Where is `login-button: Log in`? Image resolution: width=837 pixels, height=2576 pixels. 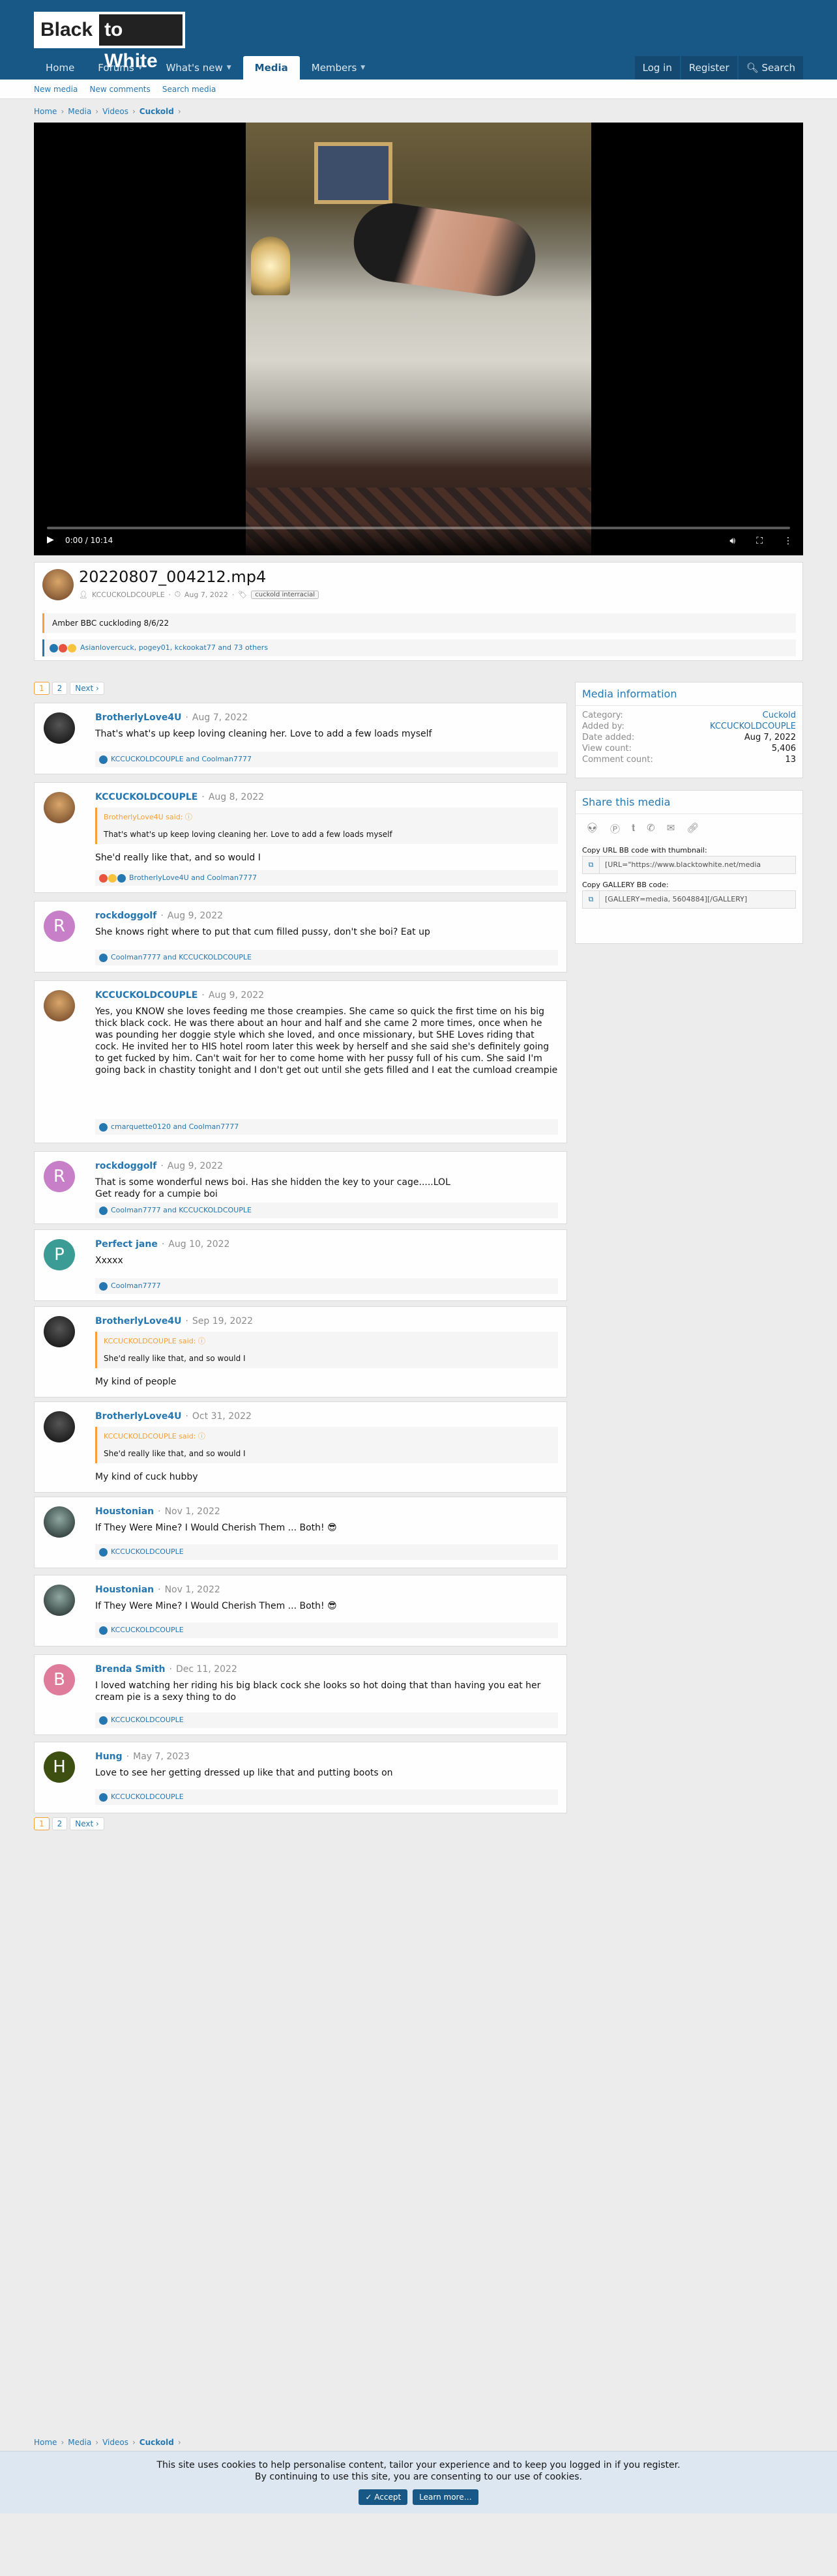 login-button: Log in is located at coordinates (657, 68).